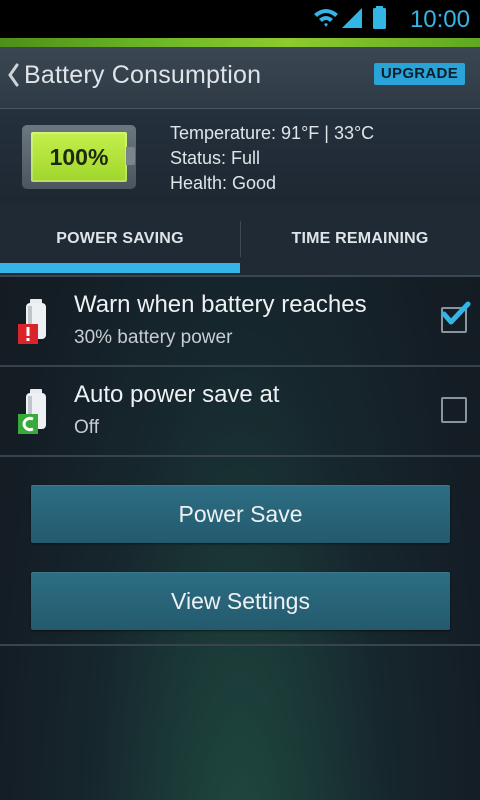  Describe the element at coordinates (240, 42) in the screenshot. I see `accent-strip` at that location.